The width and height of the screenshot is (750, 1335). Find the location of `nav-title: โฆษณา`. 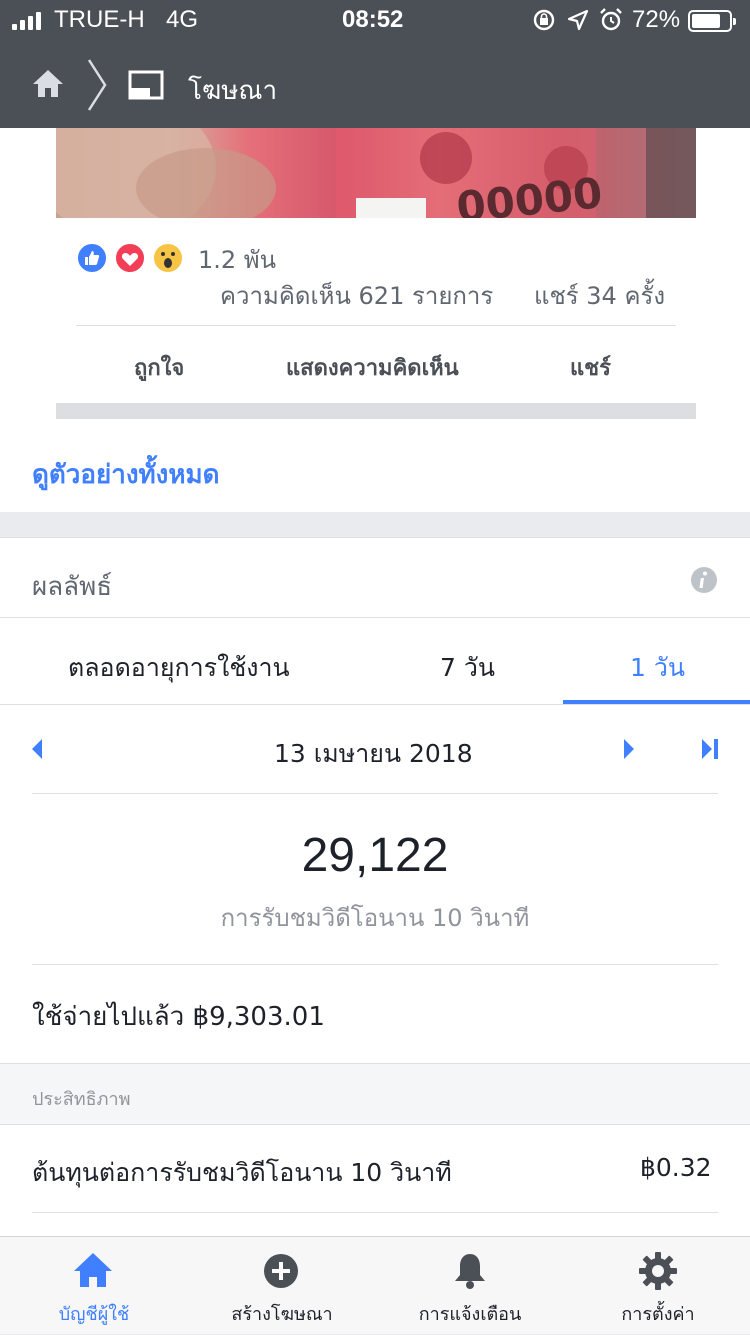

nav-title: โฆษณา is located at coordinates (233, 91).